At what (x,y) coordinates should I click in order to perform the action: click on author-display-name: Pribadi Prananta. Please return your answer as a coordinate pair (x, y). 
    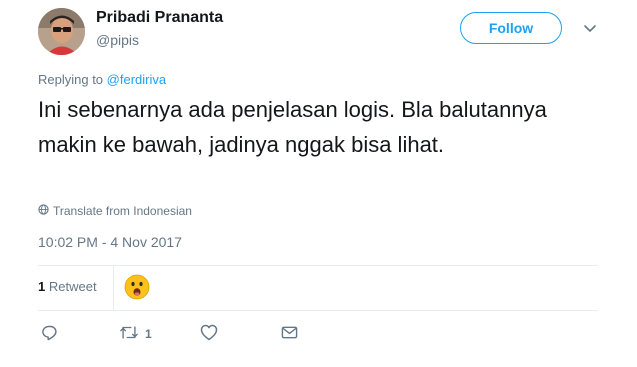
    Looking at the image, I should click on (159, 18).